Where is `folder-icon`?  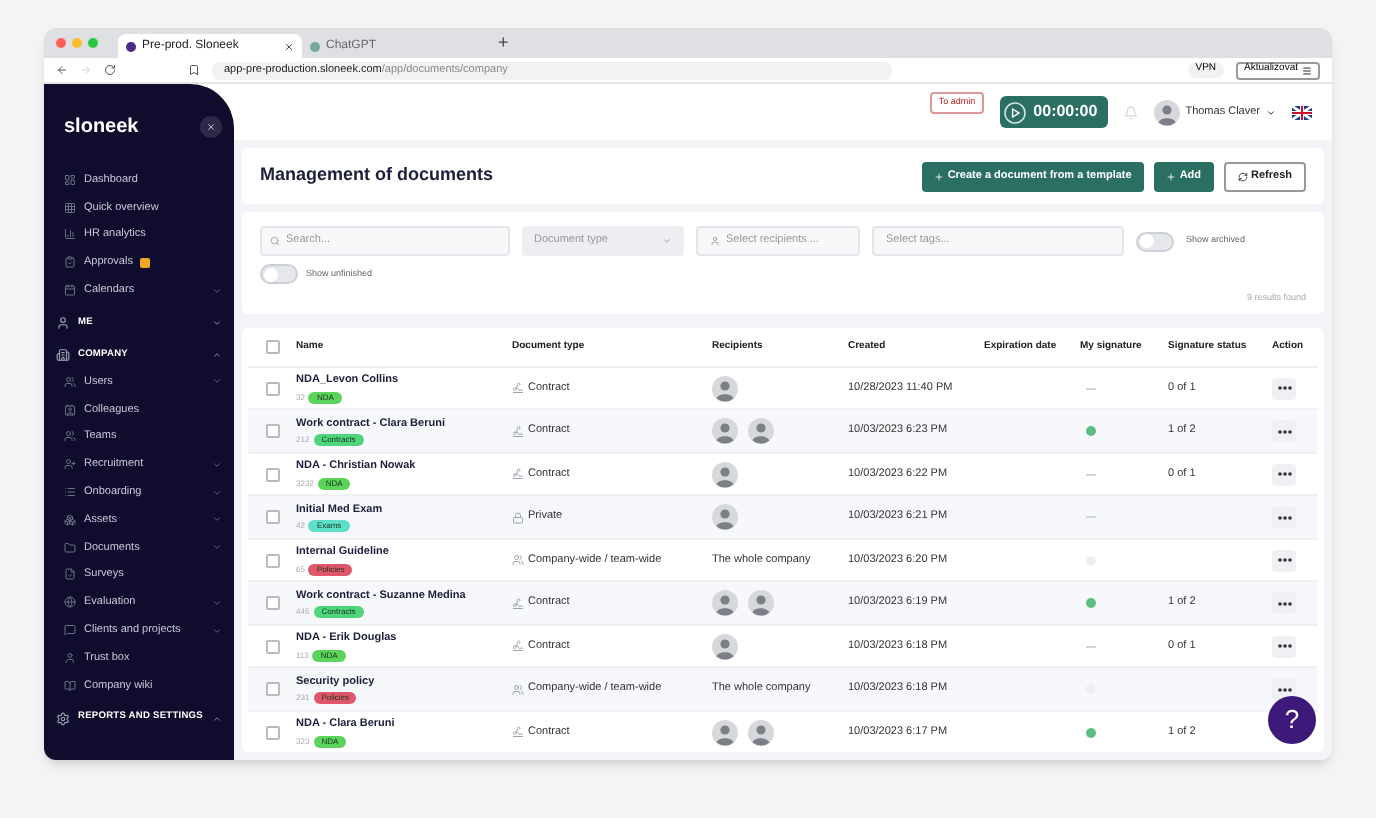
folder-icon is located at coordinates (70, 547).